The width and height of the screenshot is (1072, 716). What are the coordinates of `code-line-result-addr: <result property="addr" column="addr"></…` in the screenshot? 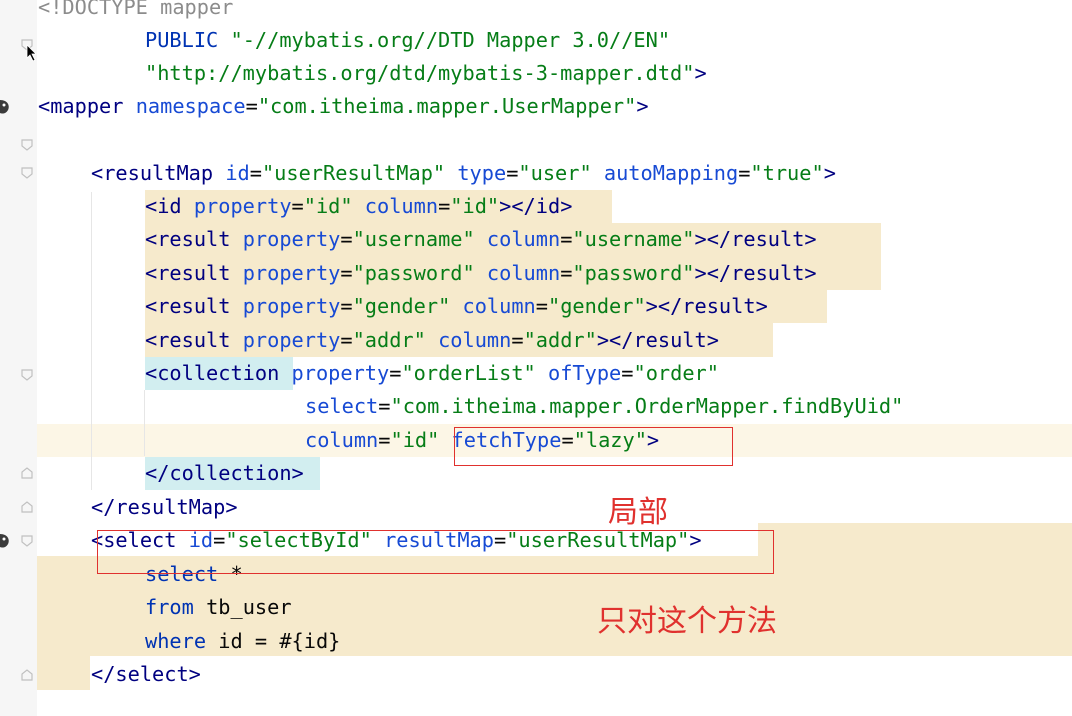 It's located at (432, 340).